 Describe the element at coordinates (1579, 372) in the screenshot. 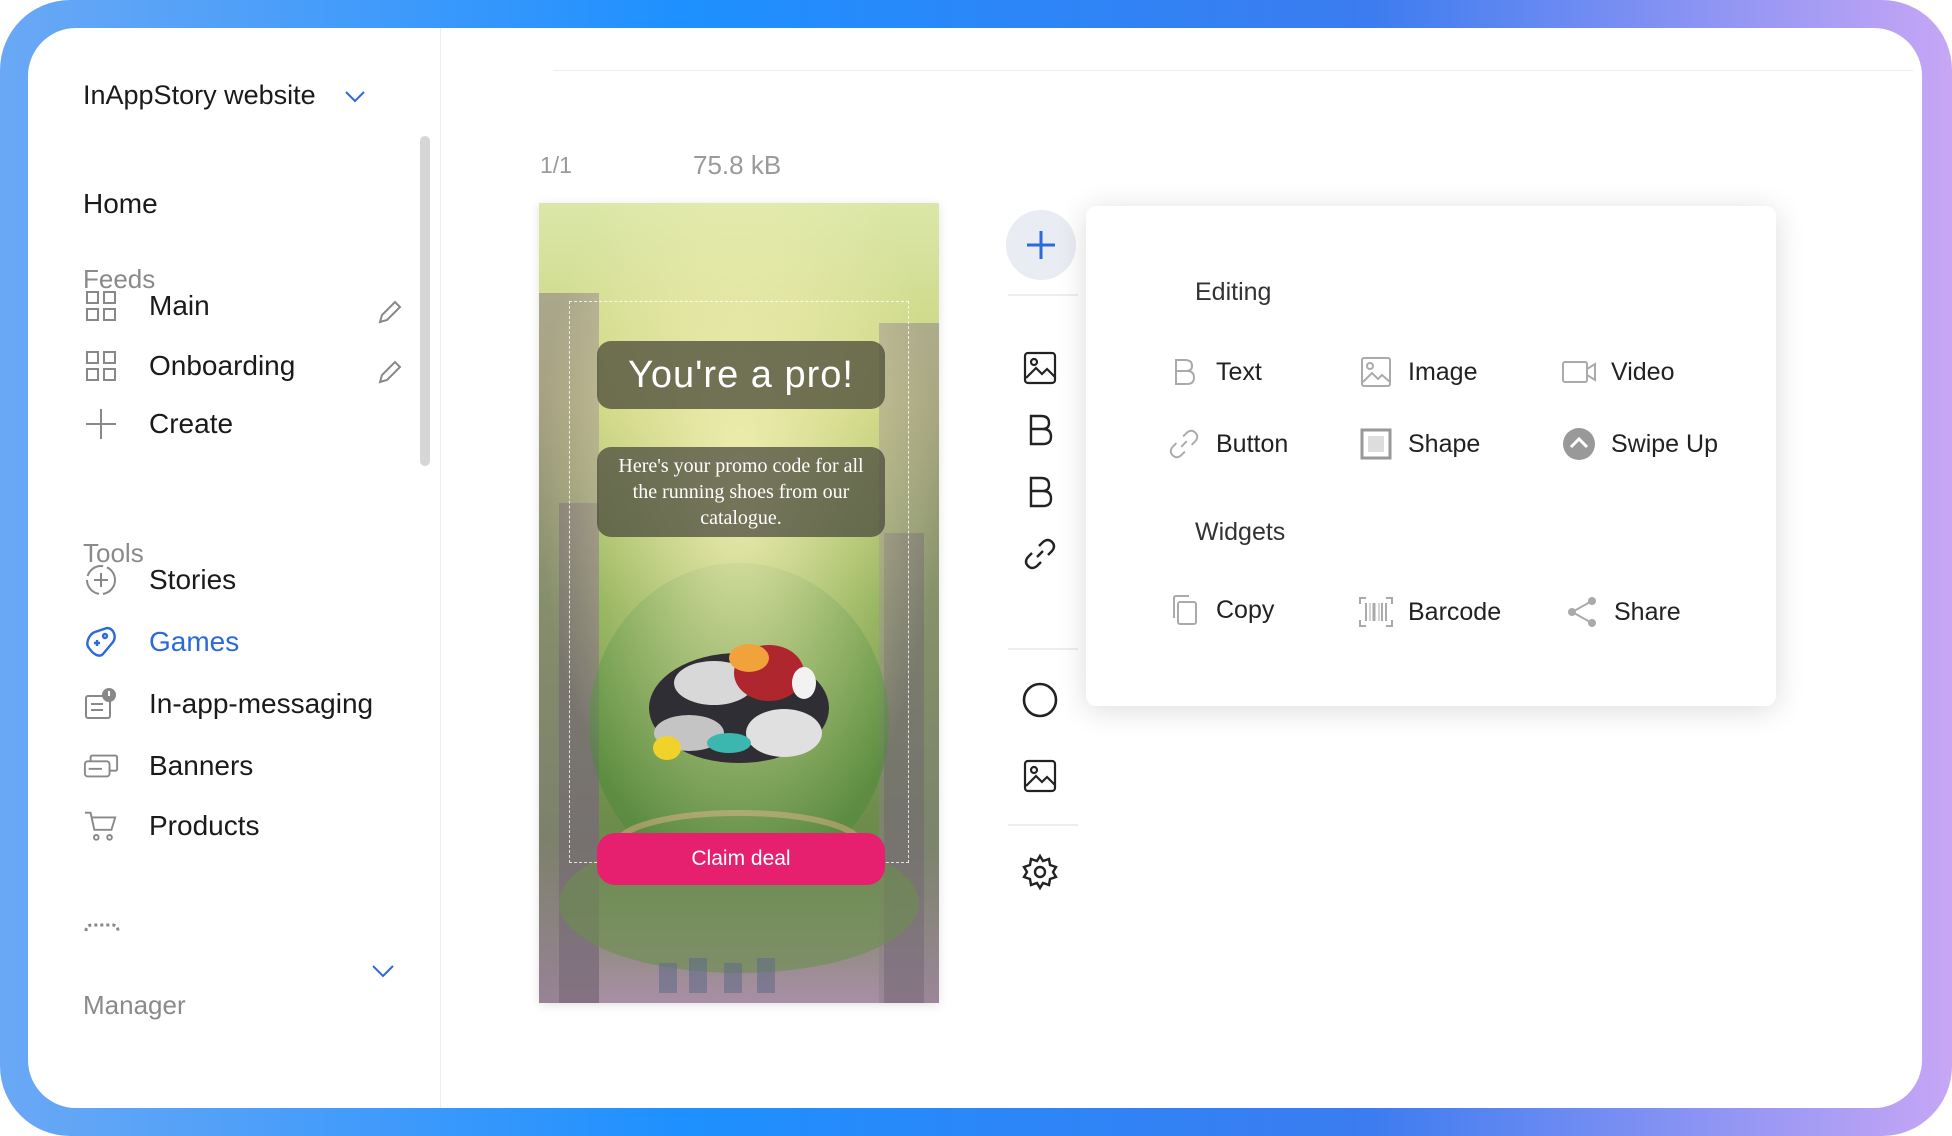

I see `video-icon` at that location.